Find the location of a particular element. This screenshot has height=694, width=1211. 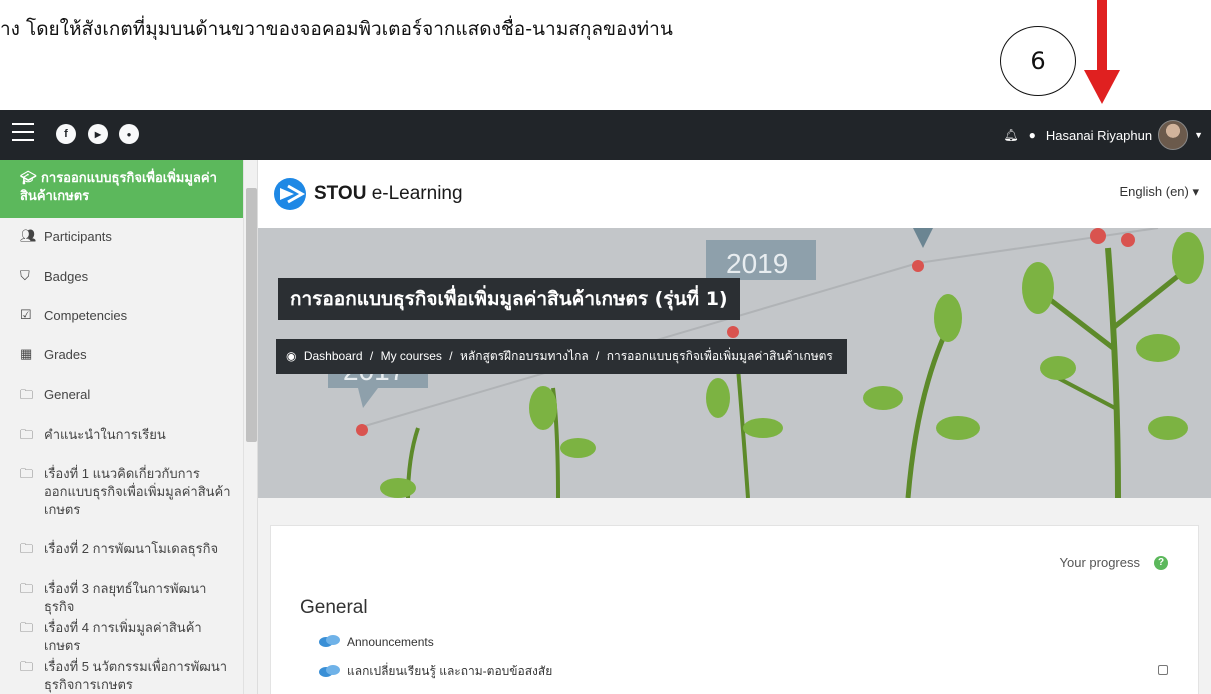

message-icon: ● is located at coordinates (1032, 135).